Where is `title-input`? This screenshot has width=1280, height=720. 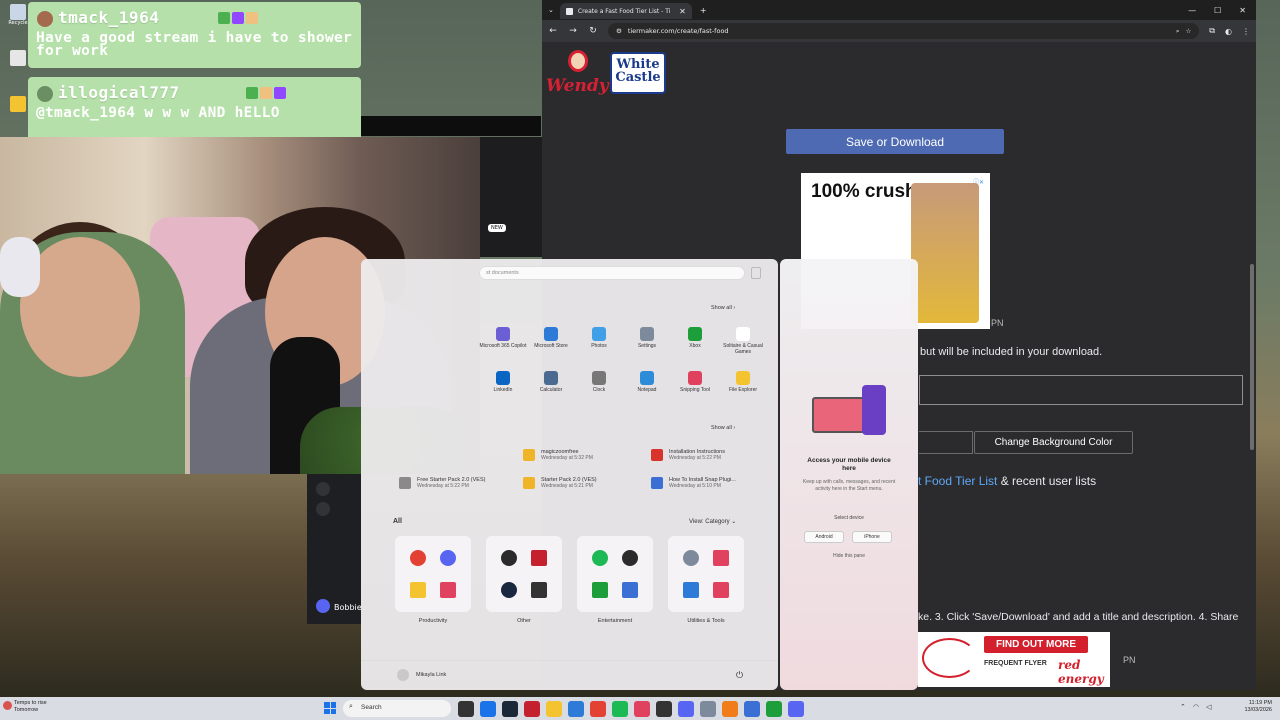 title-input is located at coordinates (1081, 390).